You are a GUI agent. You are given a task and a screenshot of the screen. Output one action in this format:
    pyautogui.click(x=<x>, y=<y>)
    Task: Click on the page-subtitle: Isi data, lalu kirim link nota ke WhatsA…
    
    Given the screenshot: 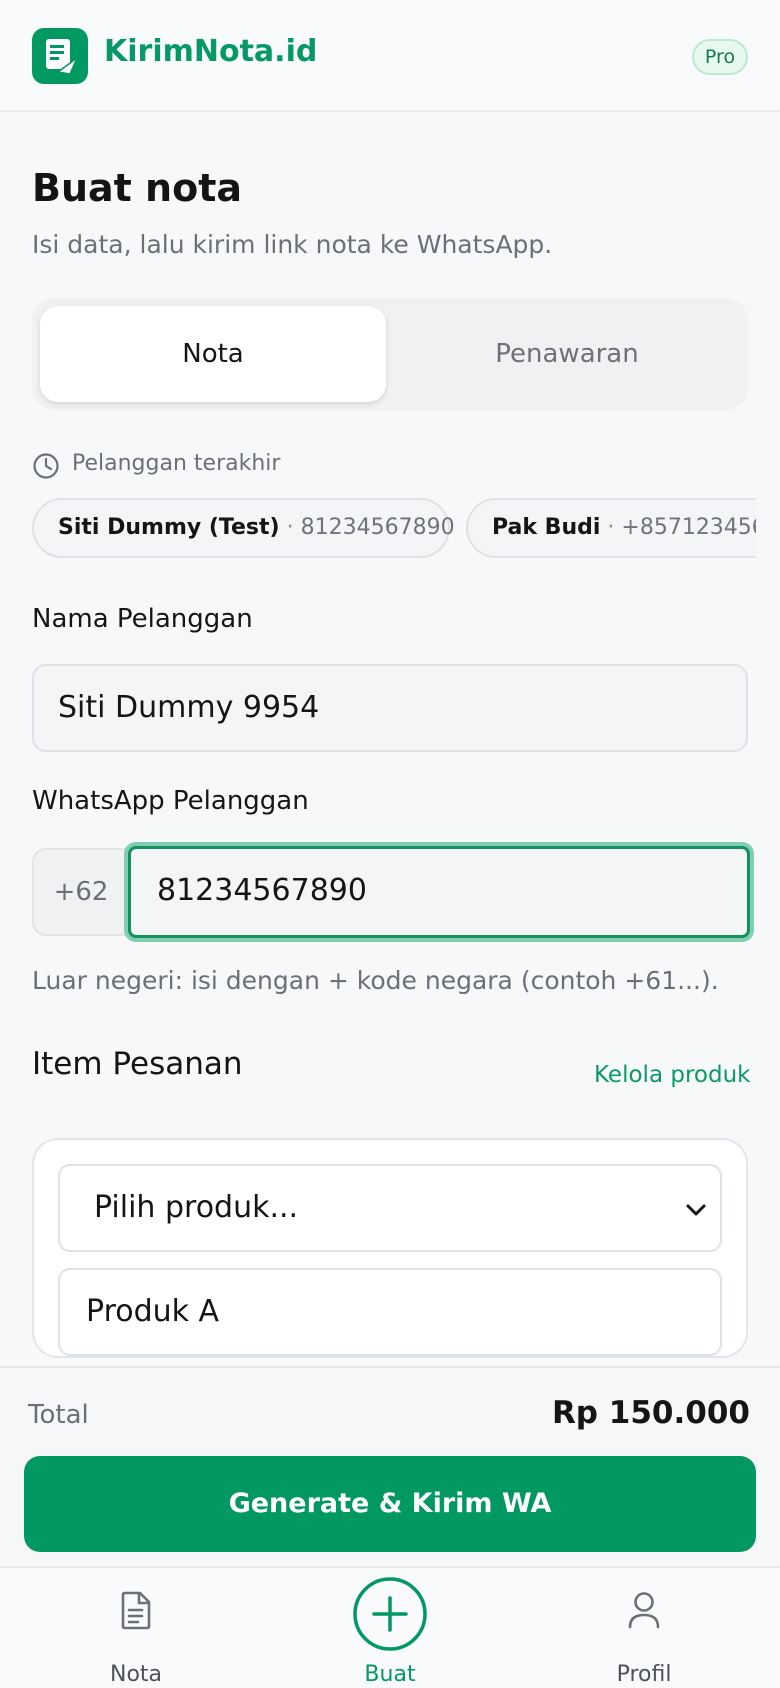 What is the action you would take?
    pyautogui.click(x=292, y=244)
    